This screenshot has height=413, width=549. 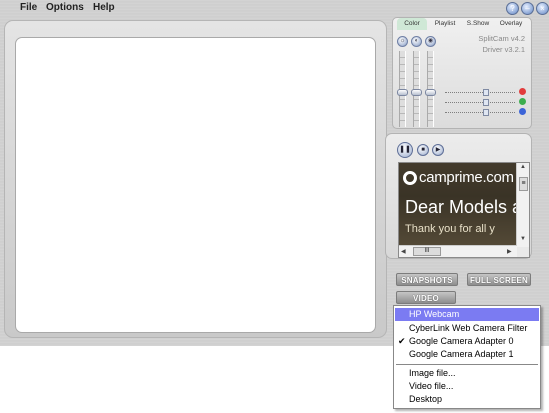 I want to click on brightness-slider, so click(x=402, y=89).